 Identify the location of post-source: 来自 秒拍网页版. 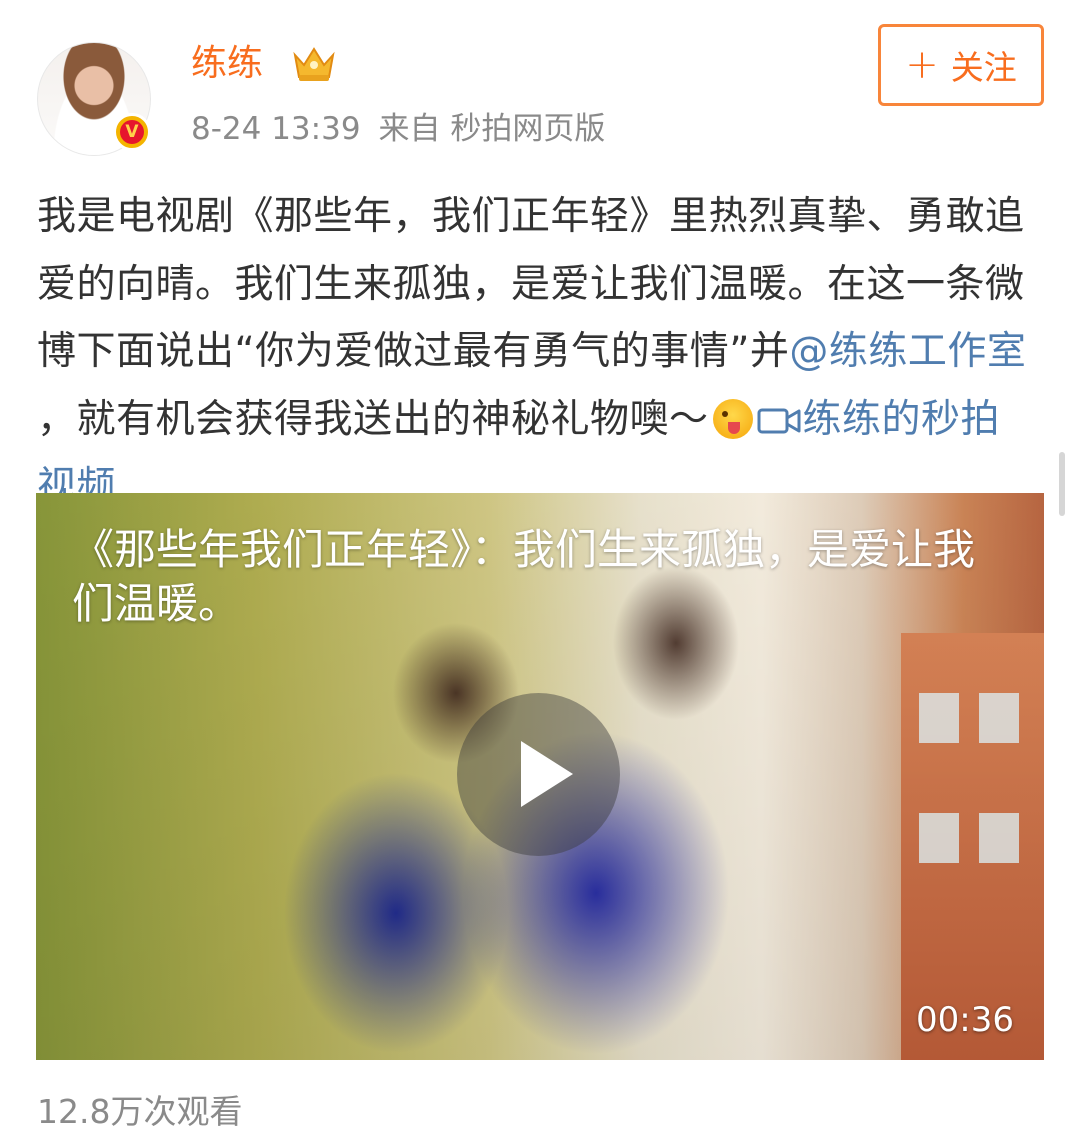
(492, 129).